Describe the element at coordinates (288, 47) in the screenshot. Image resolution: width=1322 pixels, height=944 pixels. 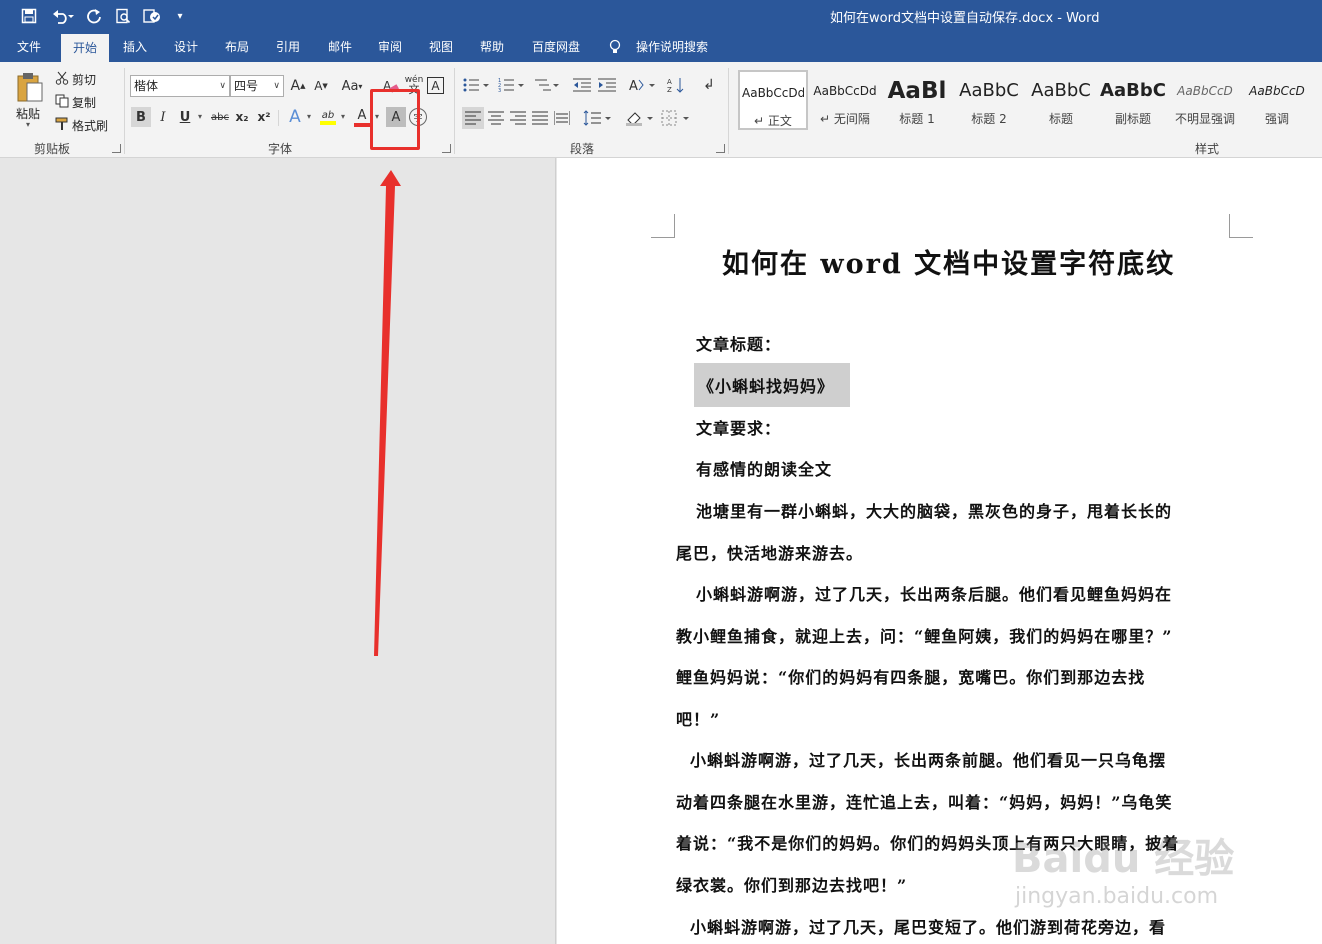
I see `tab-references: 引用` at that location.